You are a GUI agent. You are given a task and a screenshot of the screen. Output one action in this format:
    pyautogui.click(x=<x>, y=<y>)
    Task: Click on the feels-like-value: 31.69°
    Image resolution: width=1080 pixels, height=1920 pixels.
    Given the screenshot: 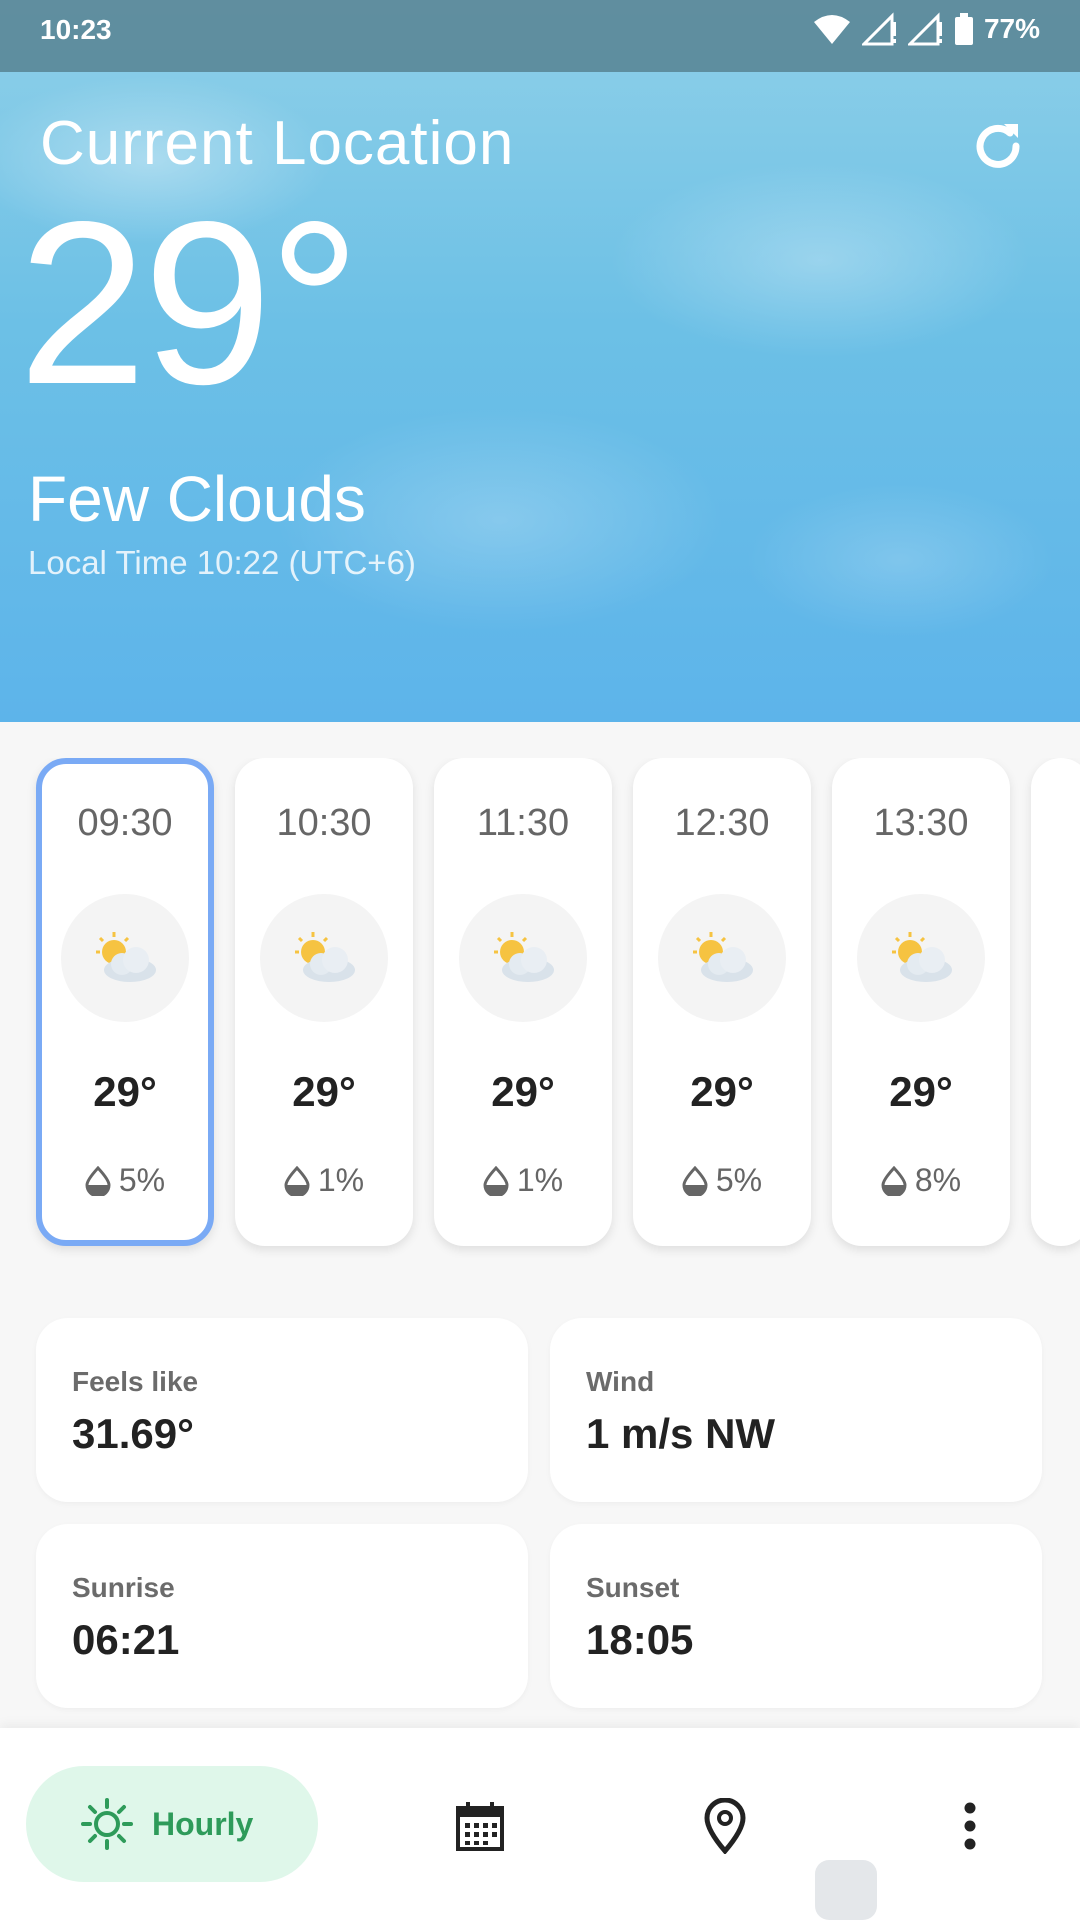 What is the action you would take?
    pyautogui.click(x=133, y=1433)
    